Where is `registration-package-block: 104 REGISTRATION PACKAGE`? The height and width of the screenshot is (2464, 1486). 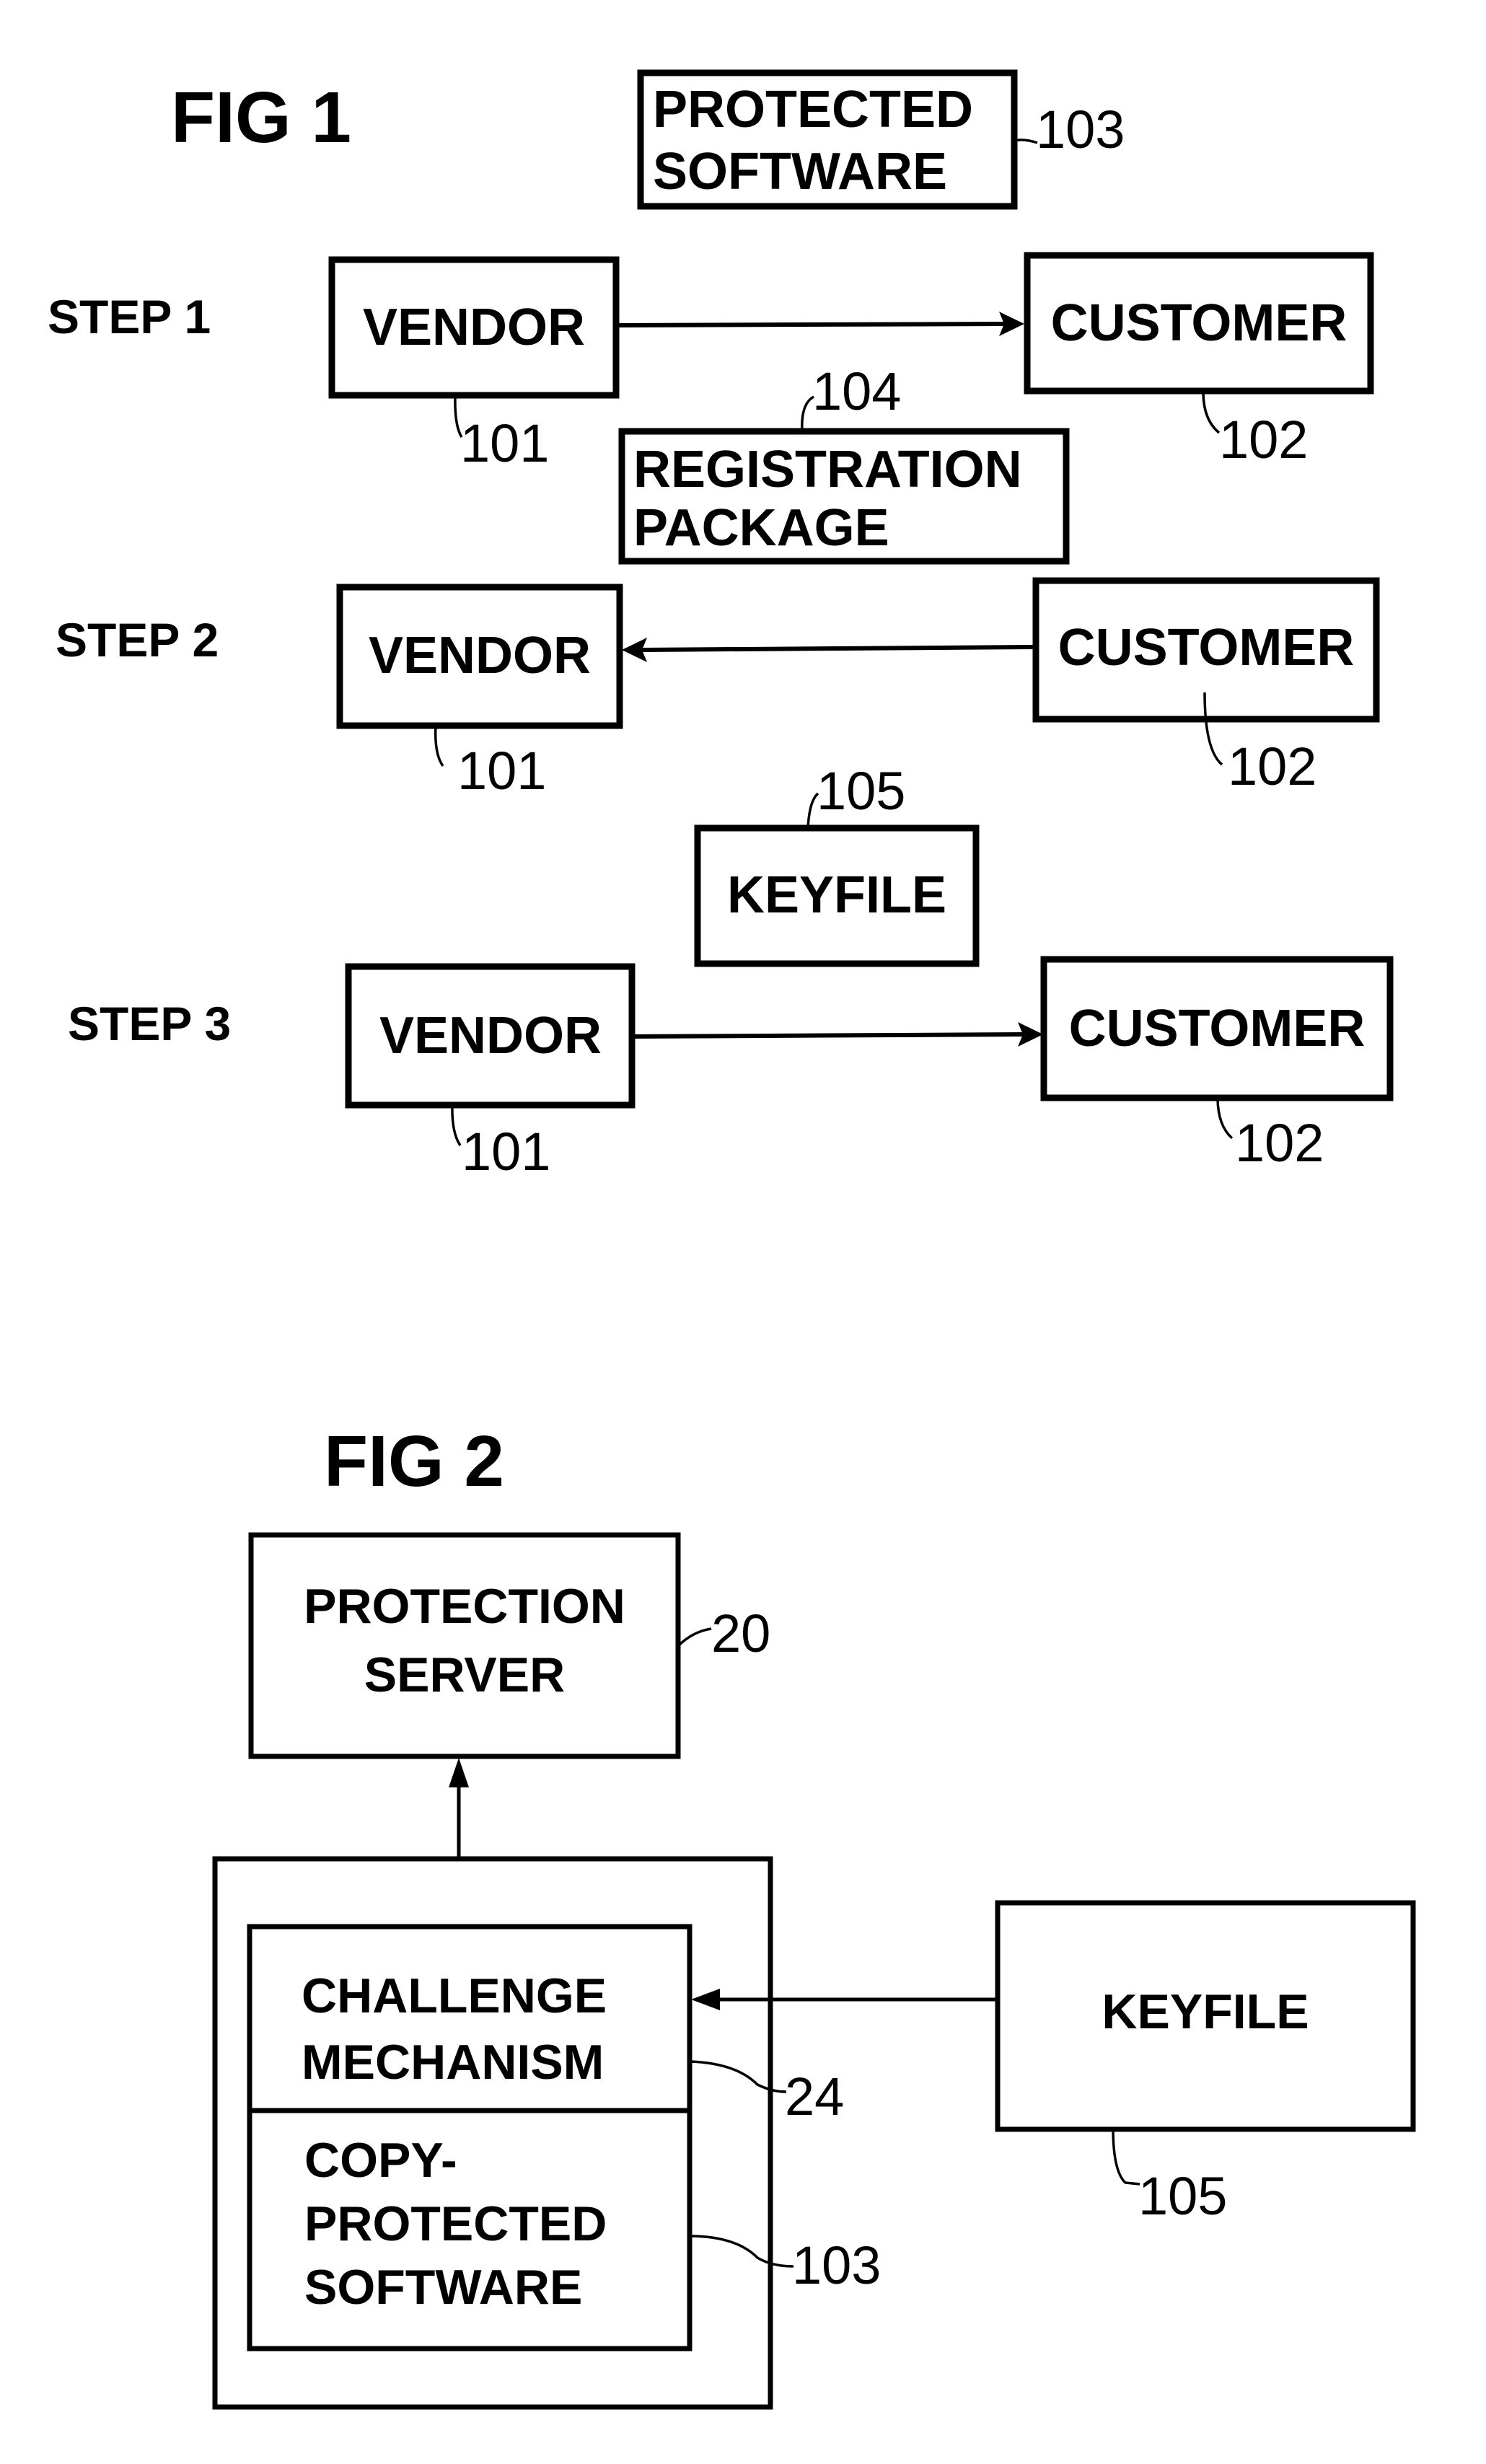 registration-package-block: 104 REGISTRATION PACKAGE is located at coordinates (844, 463).